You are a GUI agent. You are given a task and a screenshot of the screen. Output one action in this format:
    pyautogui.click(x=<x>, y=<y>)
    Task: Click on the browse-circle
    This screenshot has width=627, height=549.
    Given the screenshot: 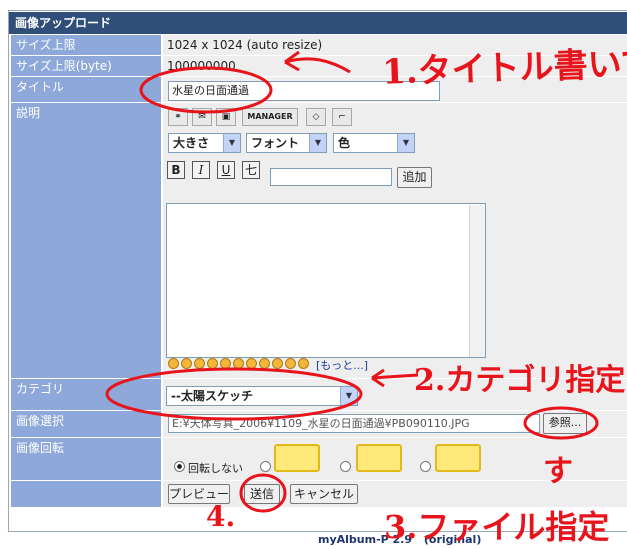 What is the action you would take?
    pyautogui.click(x=561, y=423)
    